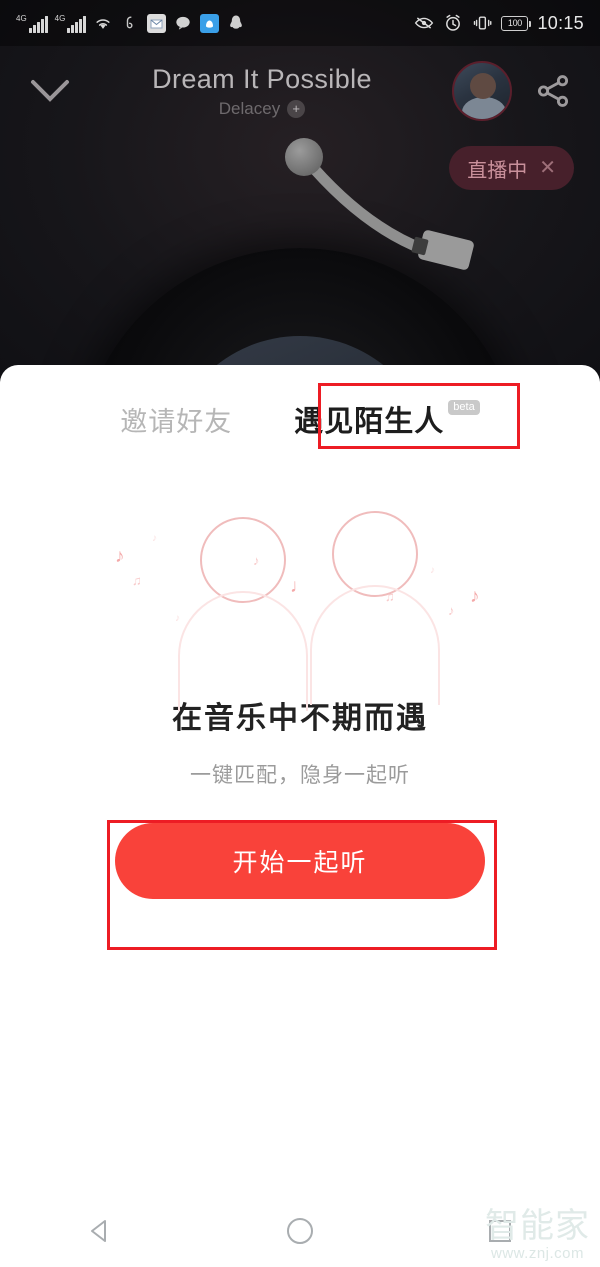  I want to click on page-title: Dream It Possible, so click(262, 79).